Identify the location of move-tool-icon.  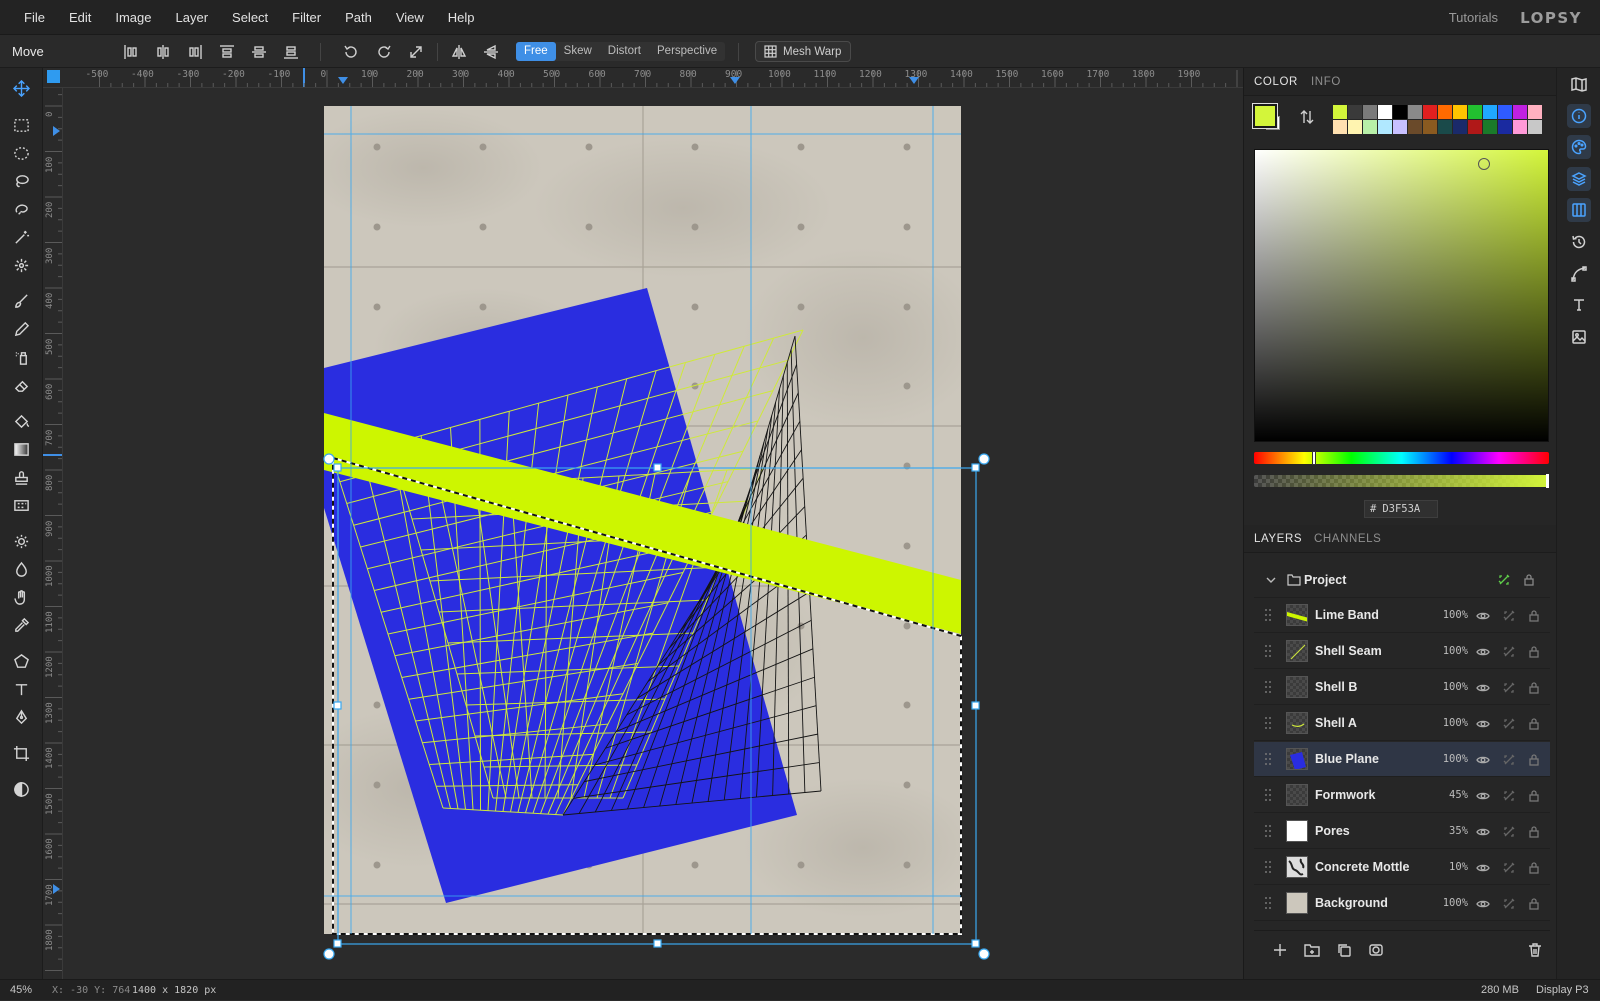
(21, 88).